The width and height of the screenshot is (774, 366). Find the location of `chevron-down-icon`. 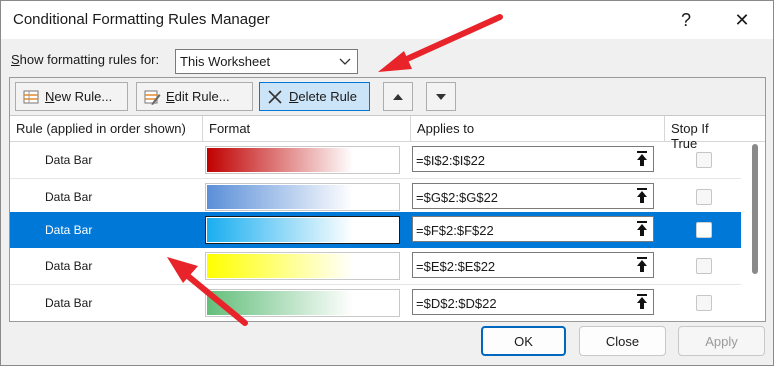

chevron-down-icon is located at coordinates (345, 61).